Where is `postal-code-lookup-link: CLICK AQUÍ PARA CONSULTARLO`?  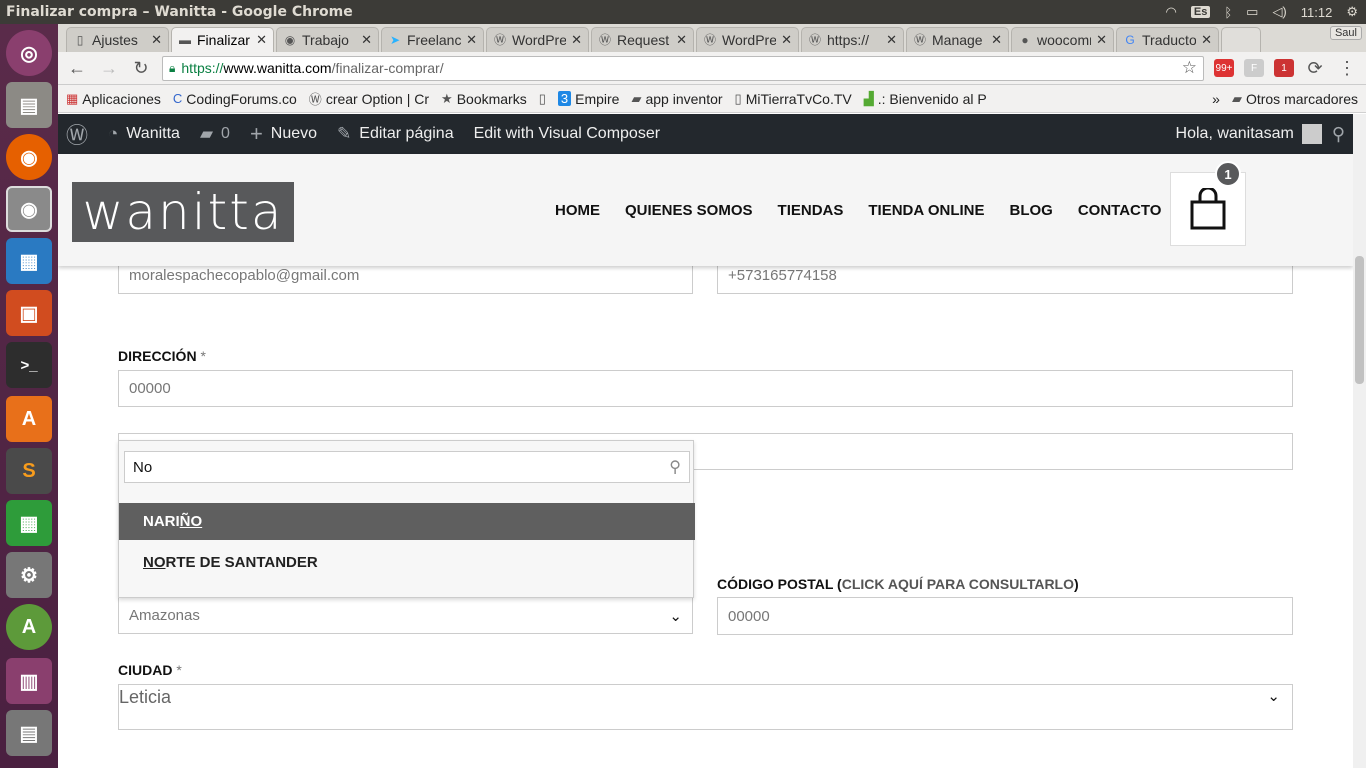 postal-code-lookup-link: CLICK AQUÍ PARA CONSULTARLO is located at coordinates (958, 584).